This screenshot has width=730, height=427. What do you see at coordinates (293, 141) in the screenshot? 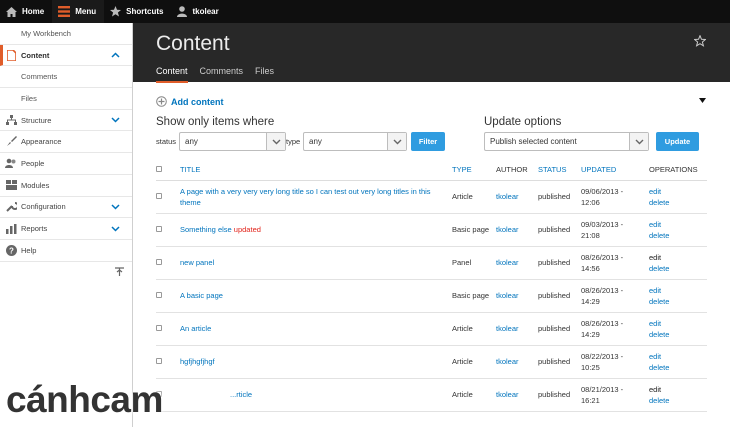
I see `type-label: type` at bounding box center [293, 141].